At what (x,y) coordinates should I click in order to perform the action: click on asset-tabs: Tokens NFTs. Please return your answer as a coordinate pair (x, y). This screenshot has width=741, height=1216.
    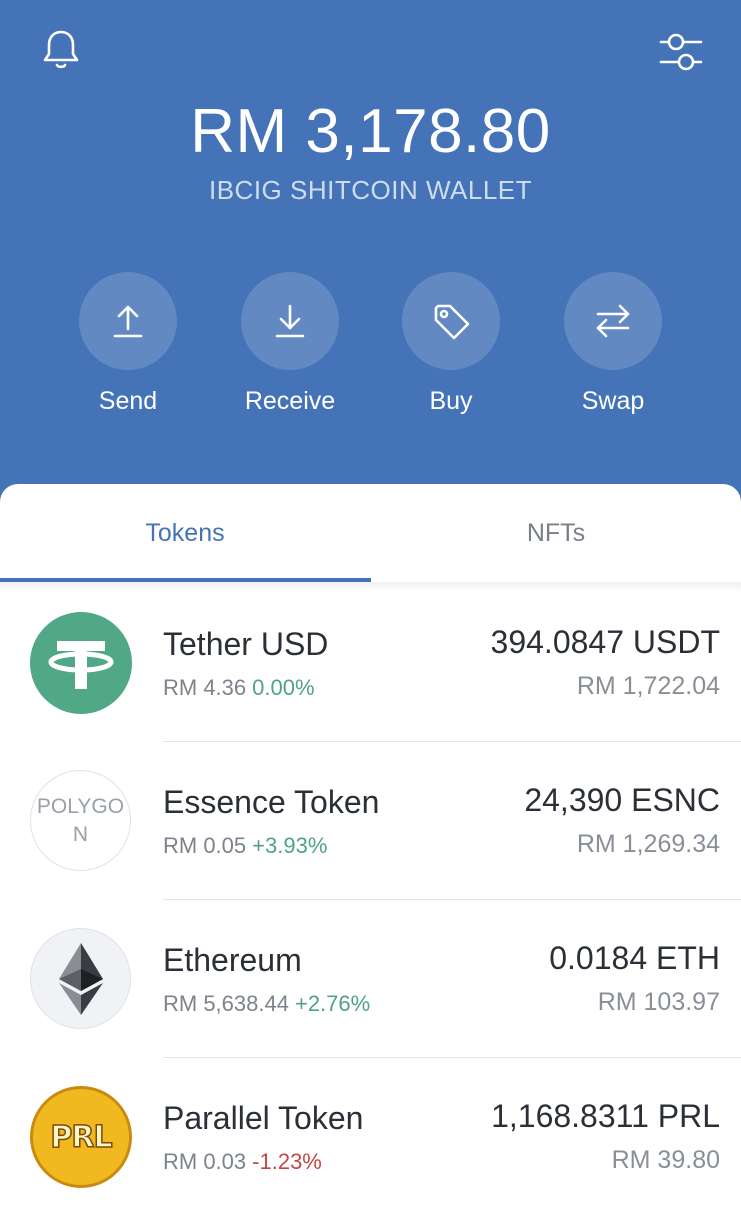
    Looking at the image, I should click on (370, 533).